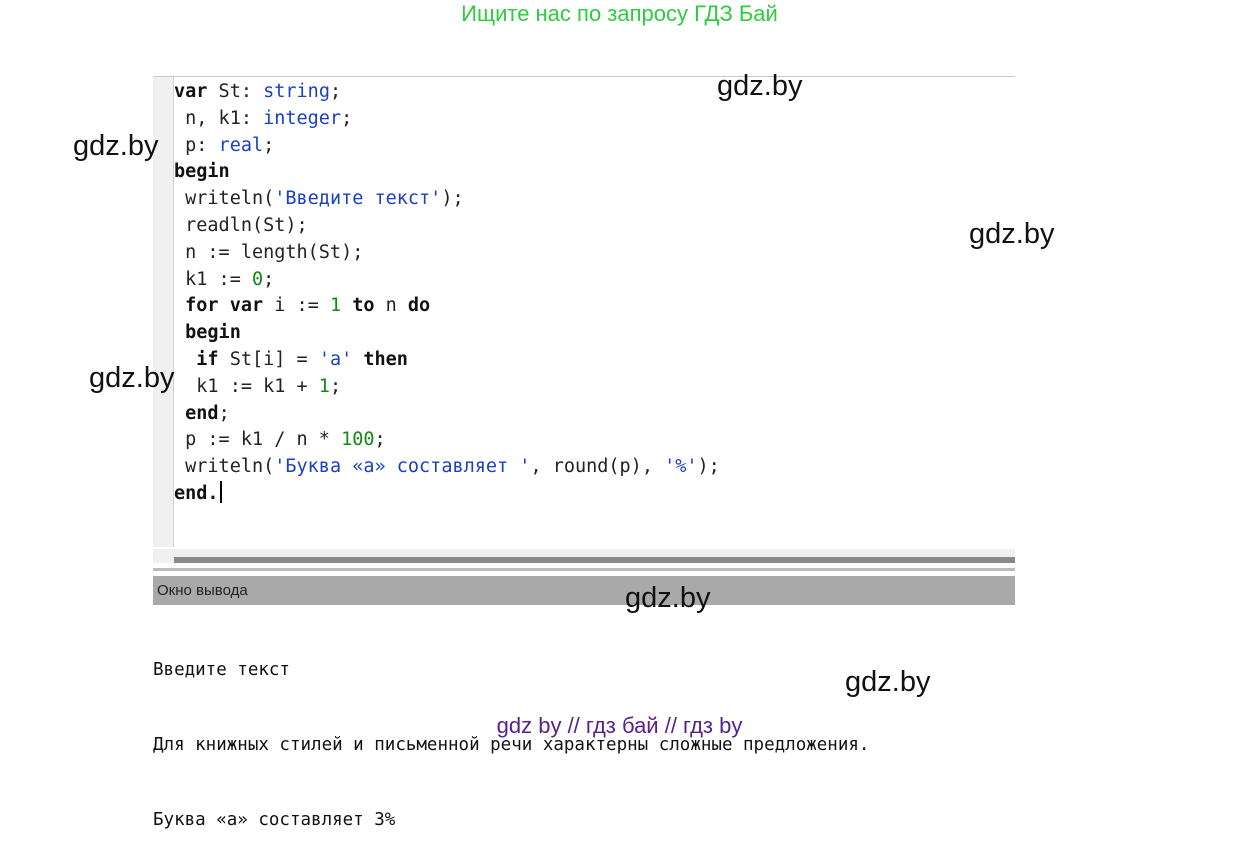  Describe the element at coordinates (246, 386) in the screenshot. I see `code-token: k1 := k1 +` at that location.